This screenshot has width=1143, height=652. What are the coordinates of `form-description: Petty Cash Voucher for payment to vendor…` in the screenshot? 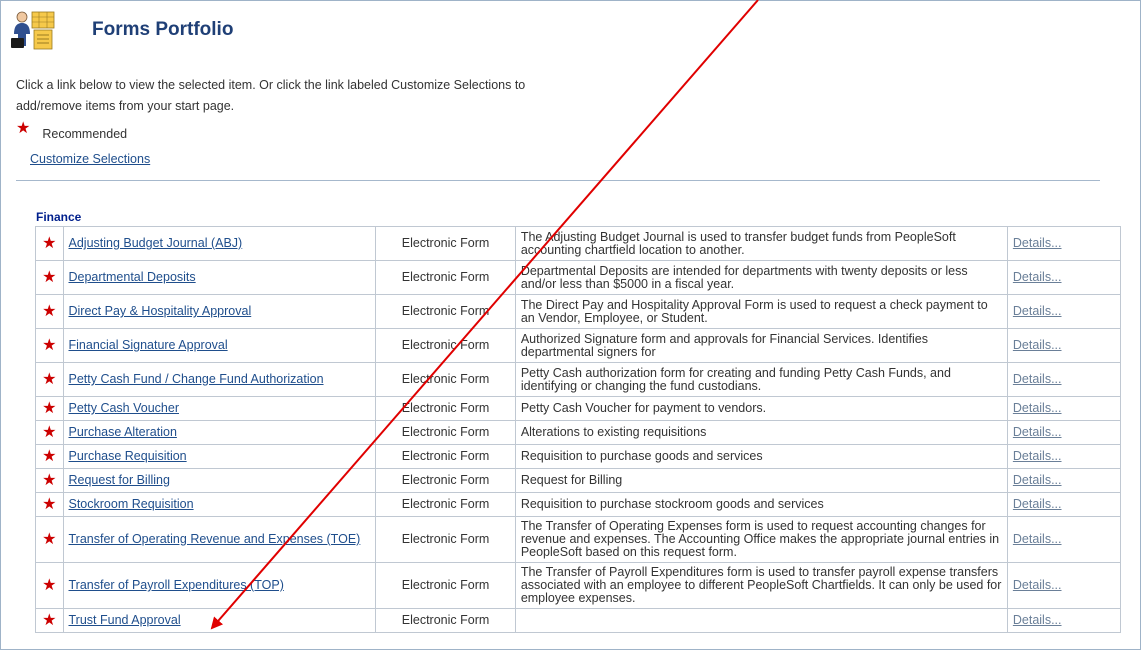 It's located at (761, 408).